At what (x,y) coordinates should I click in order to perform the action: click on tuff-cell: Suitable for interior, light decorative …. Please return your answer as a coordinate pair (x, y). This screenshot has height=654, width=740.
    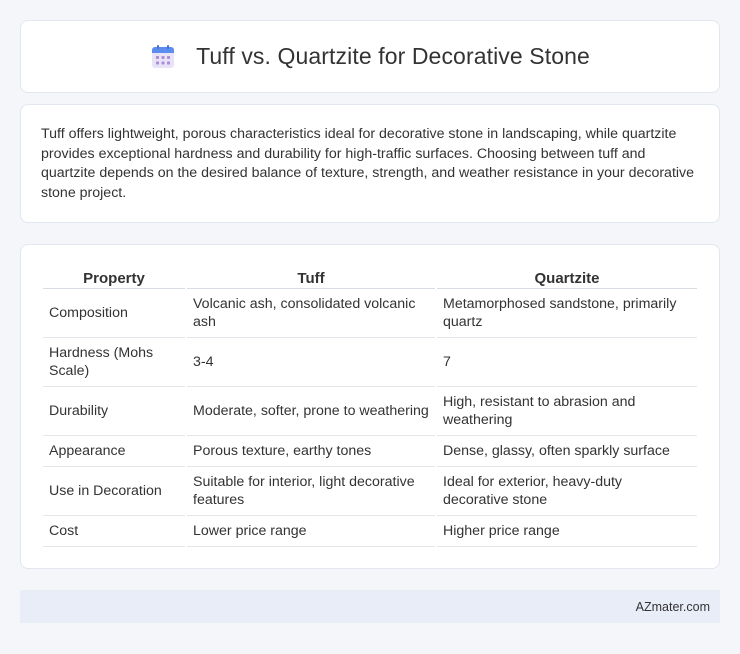
    Looking at the image, I should click on (311, 491).